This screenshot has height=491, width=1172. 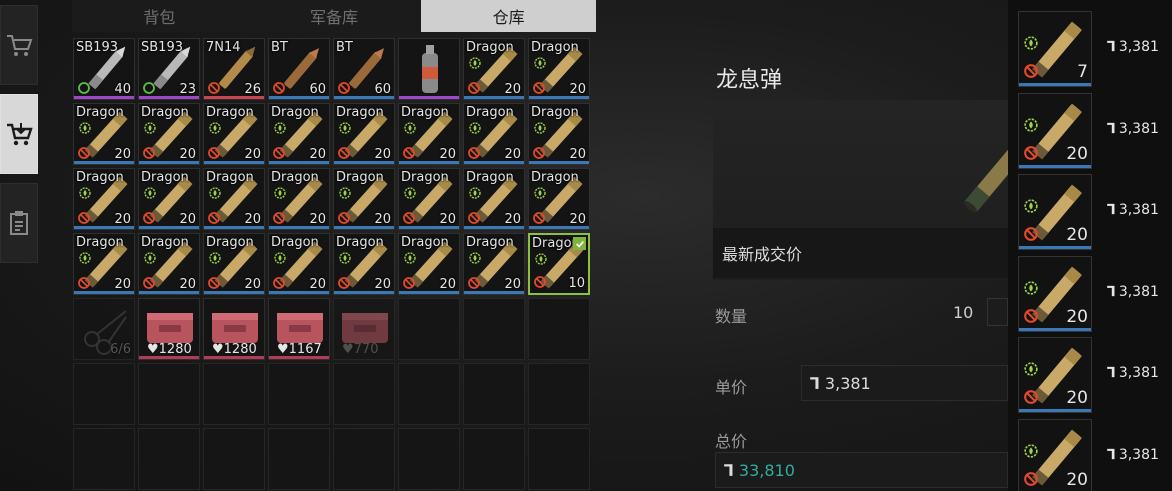 What do you see at coordinates (1111, 210) in the screenshot?
I see `currency-icon: ⅂` at bounding box center [1111, 210].